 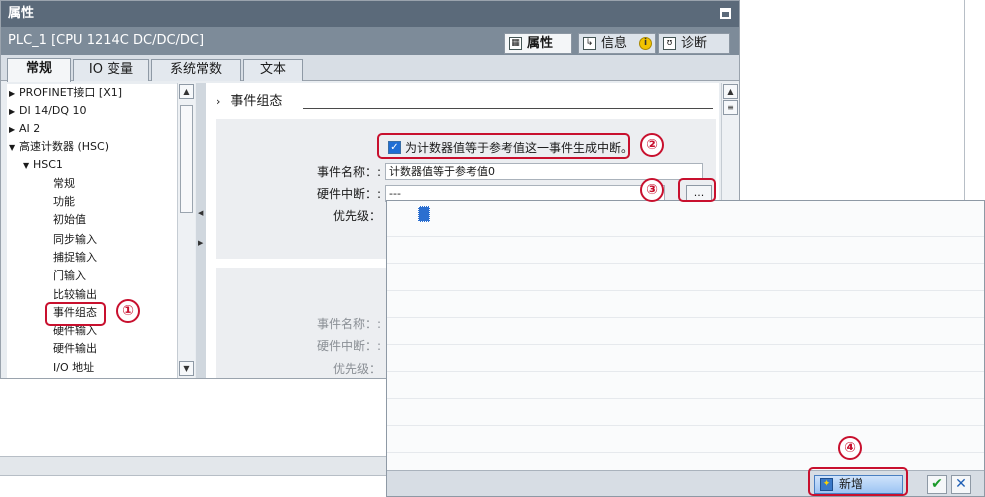 I want to click on section-header: › 事件组态, so click(x=249, y=102).